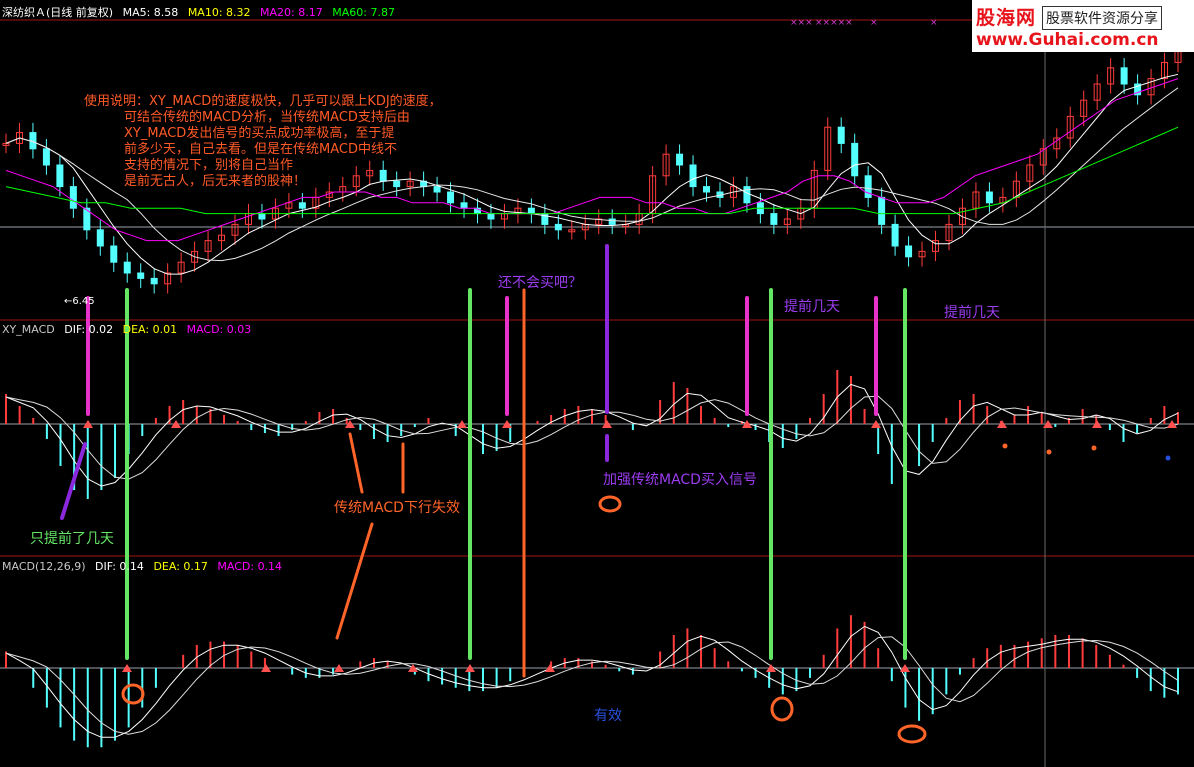  What do you see at coordinates (44, 566) in the screenshot?
I see `macd-name: MACD(12,26,9)` at bounding box center [44, 566].